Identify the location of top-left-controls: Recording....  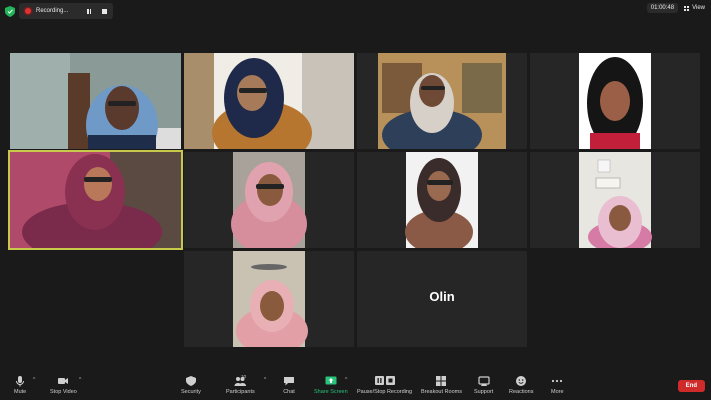
(59, 11).